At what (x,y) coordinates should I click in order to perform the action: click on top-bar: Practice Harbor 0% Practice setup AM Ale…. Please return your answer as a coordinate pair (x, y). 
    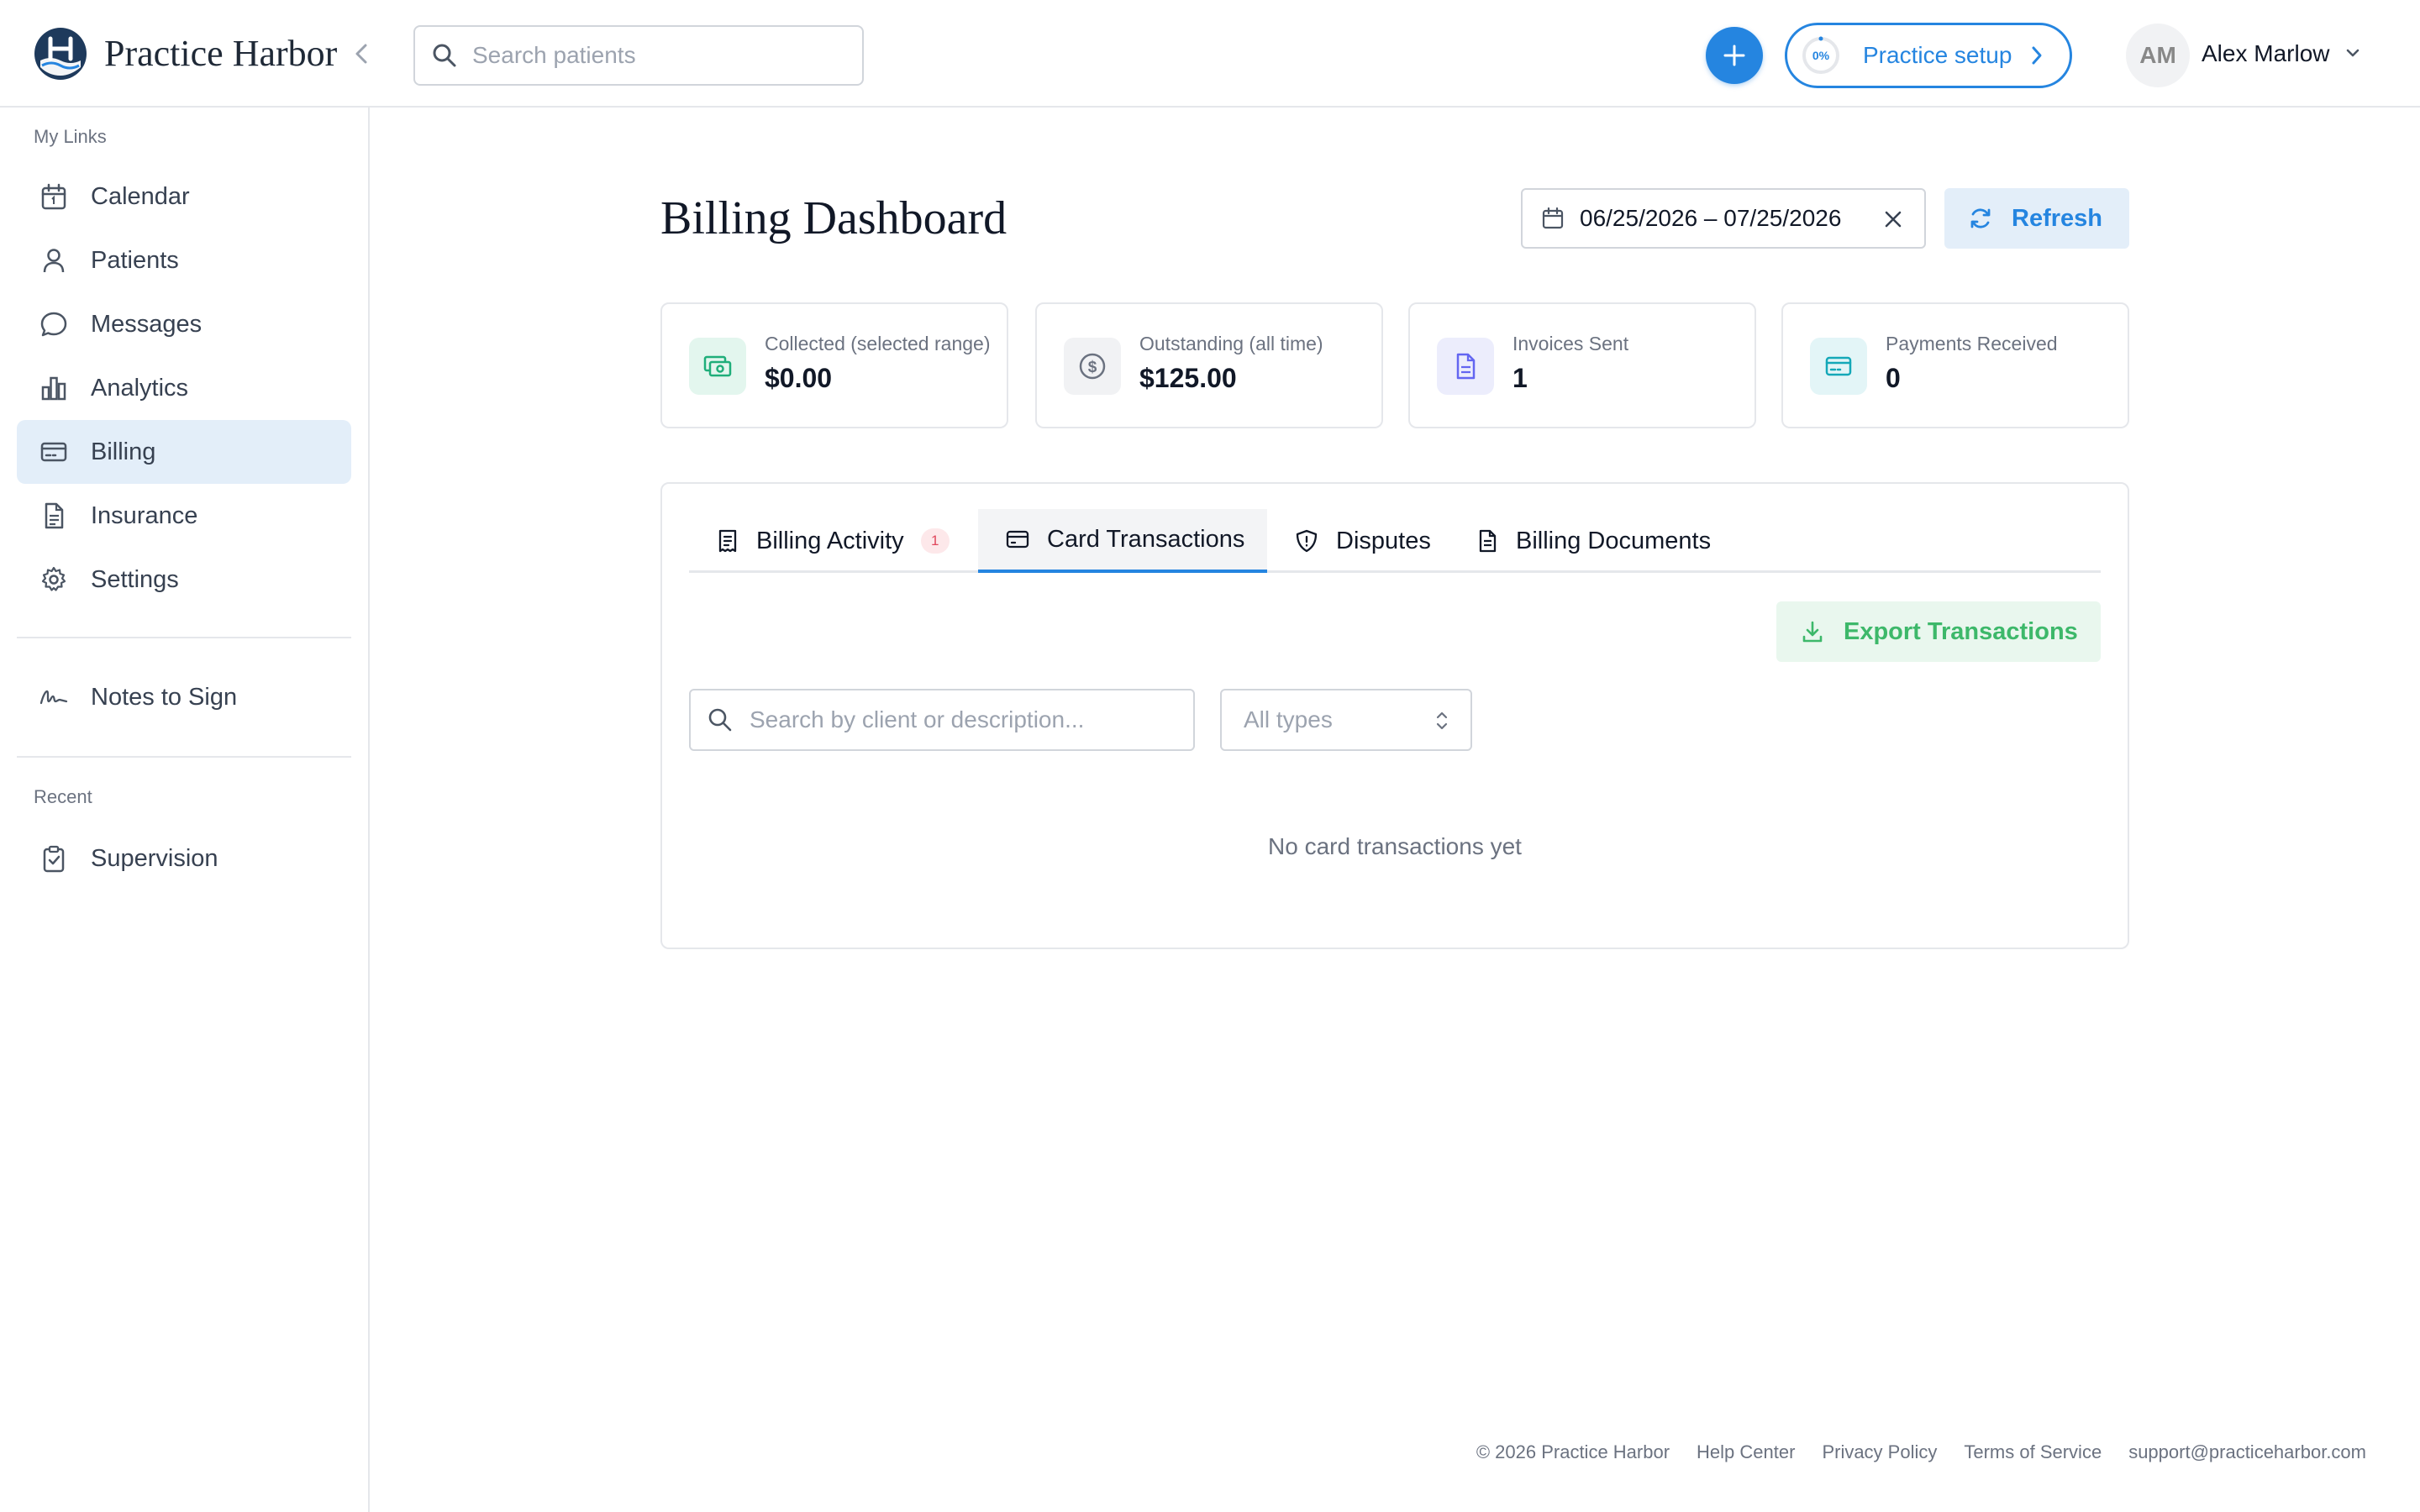
    Looking at the image, I should click on (1210, 54).